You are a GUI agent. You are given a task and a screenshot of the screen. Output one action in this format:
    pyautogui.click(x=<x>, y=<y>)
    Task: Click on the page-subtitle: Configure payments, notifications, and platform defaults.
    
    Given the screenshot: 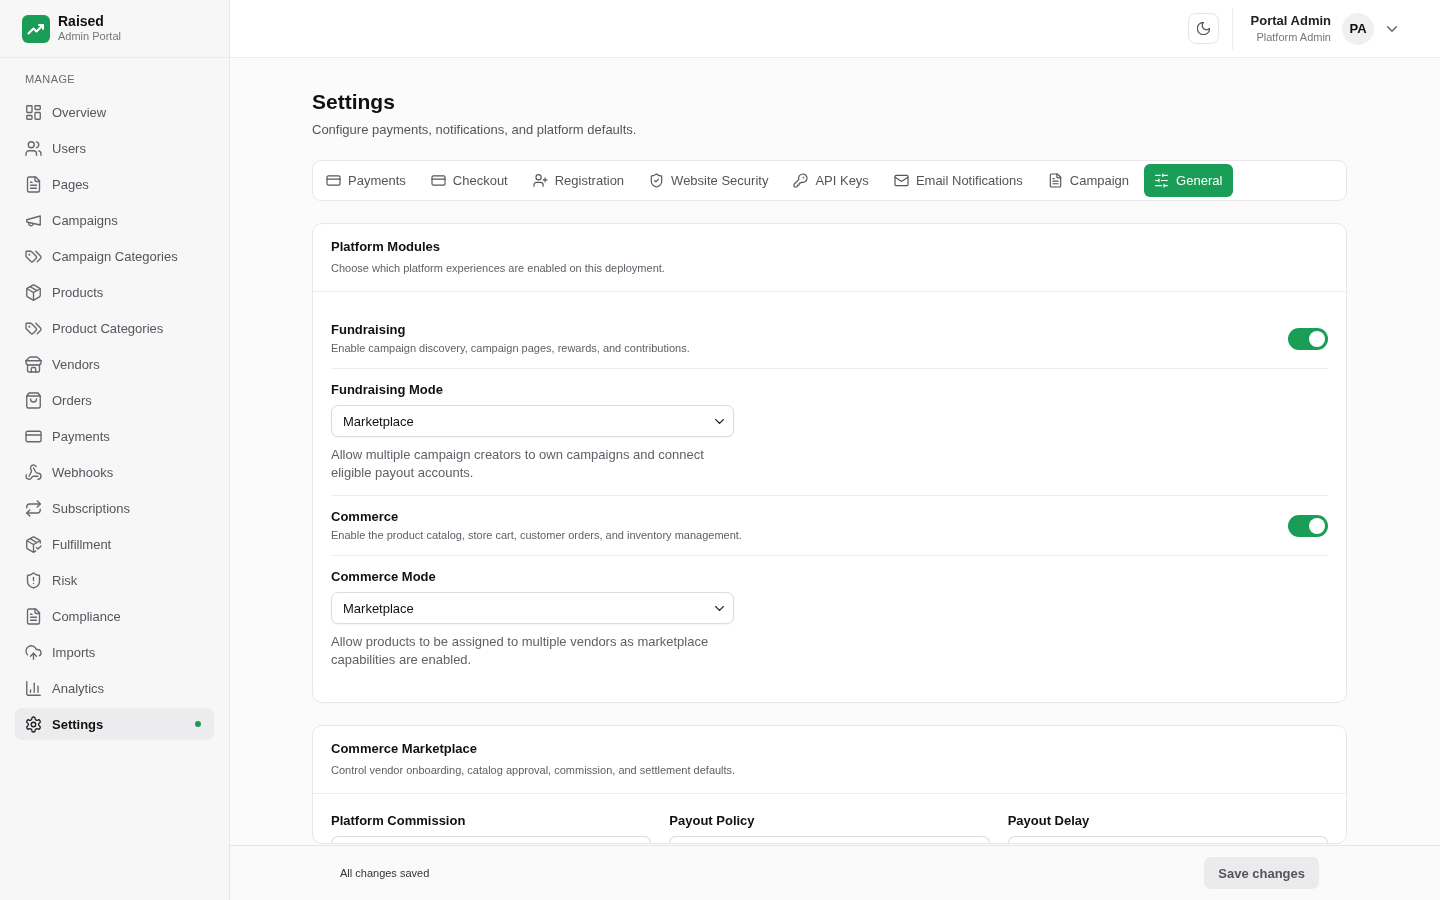 What is the action you would take?
    pyautogui.click(x=475, y=130)
    